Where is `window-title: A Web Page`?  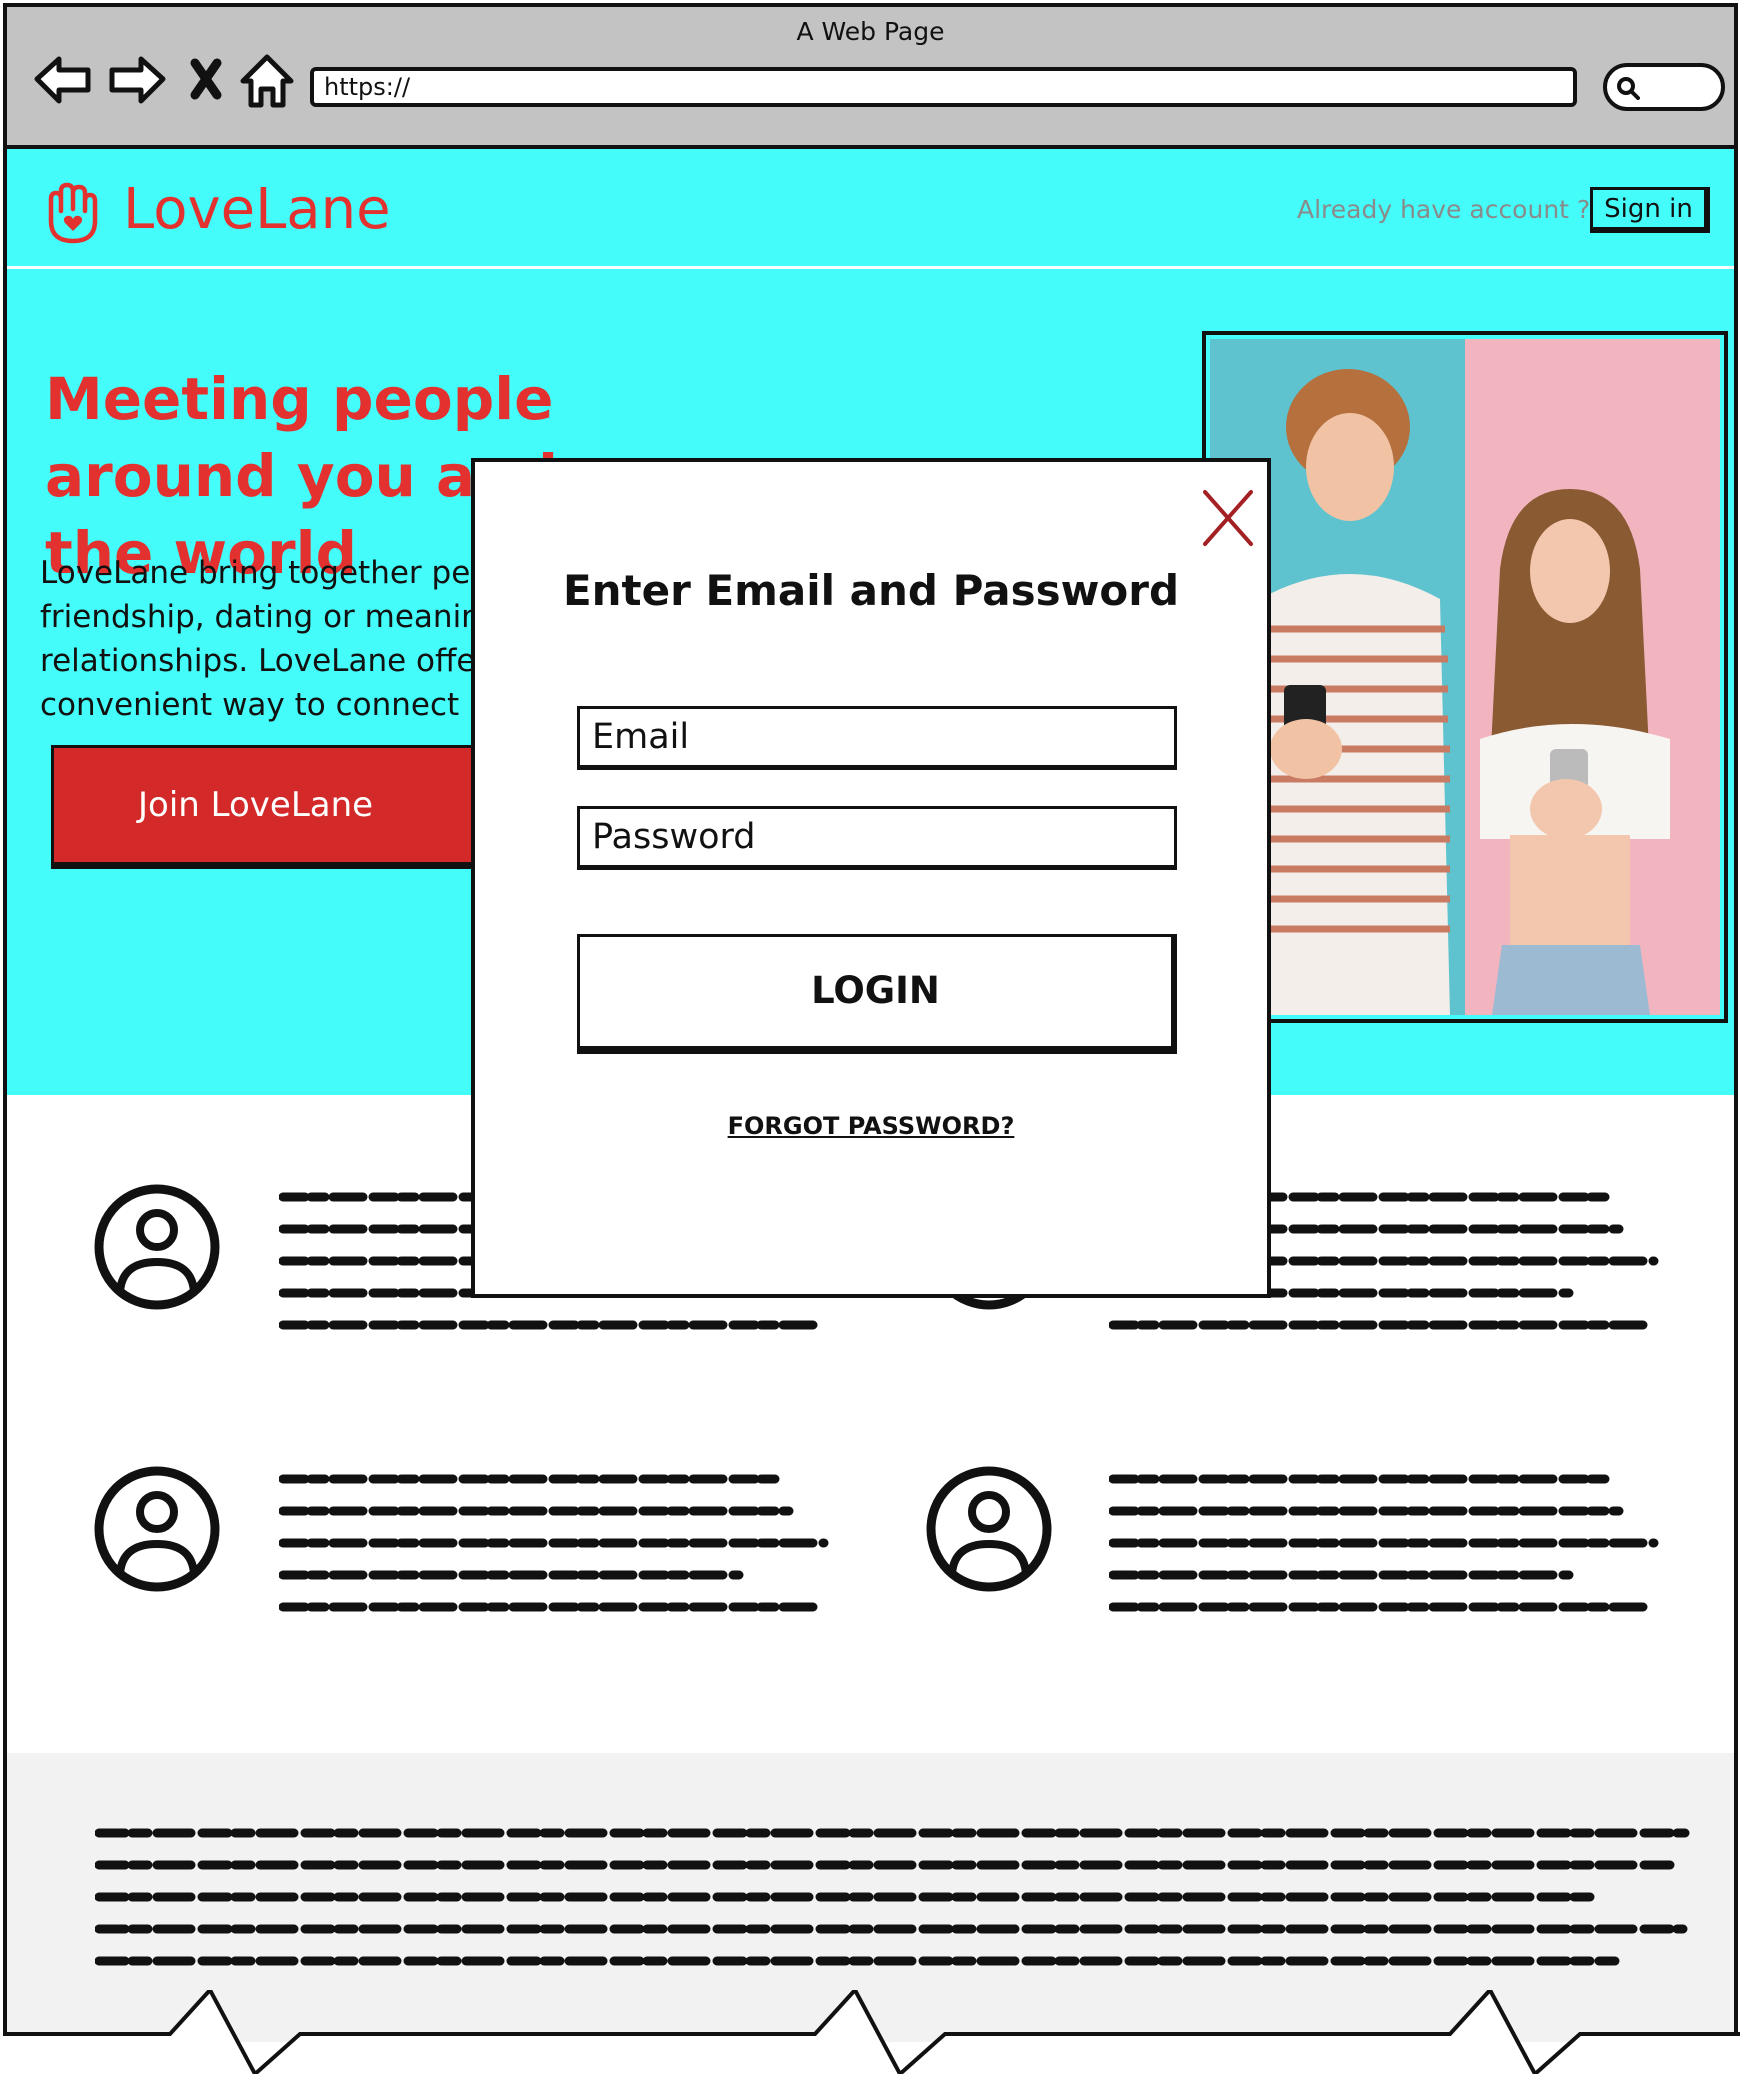
window-title: A Web Page is located at coordinates (870, 31).